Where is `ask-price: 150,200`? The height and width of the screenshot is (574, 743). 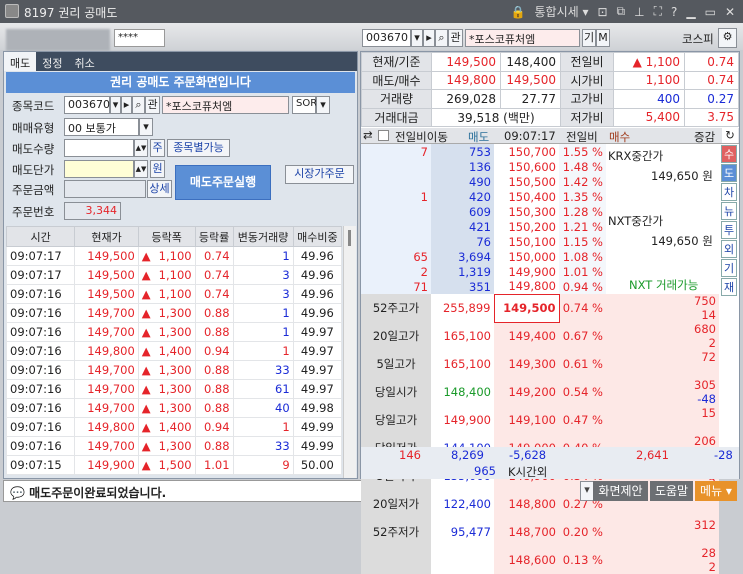
ask-price: 150,200 is located at coordinates (526, 226).